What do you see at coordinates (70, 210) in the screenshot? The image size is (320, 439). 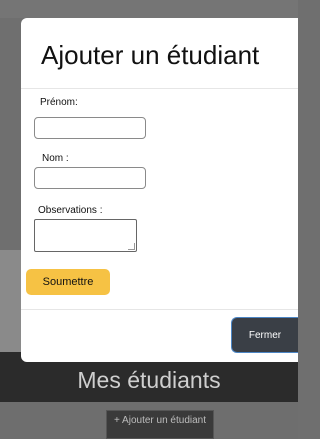 I see `observations-label: Observations :` at bounding box center [70, 210].